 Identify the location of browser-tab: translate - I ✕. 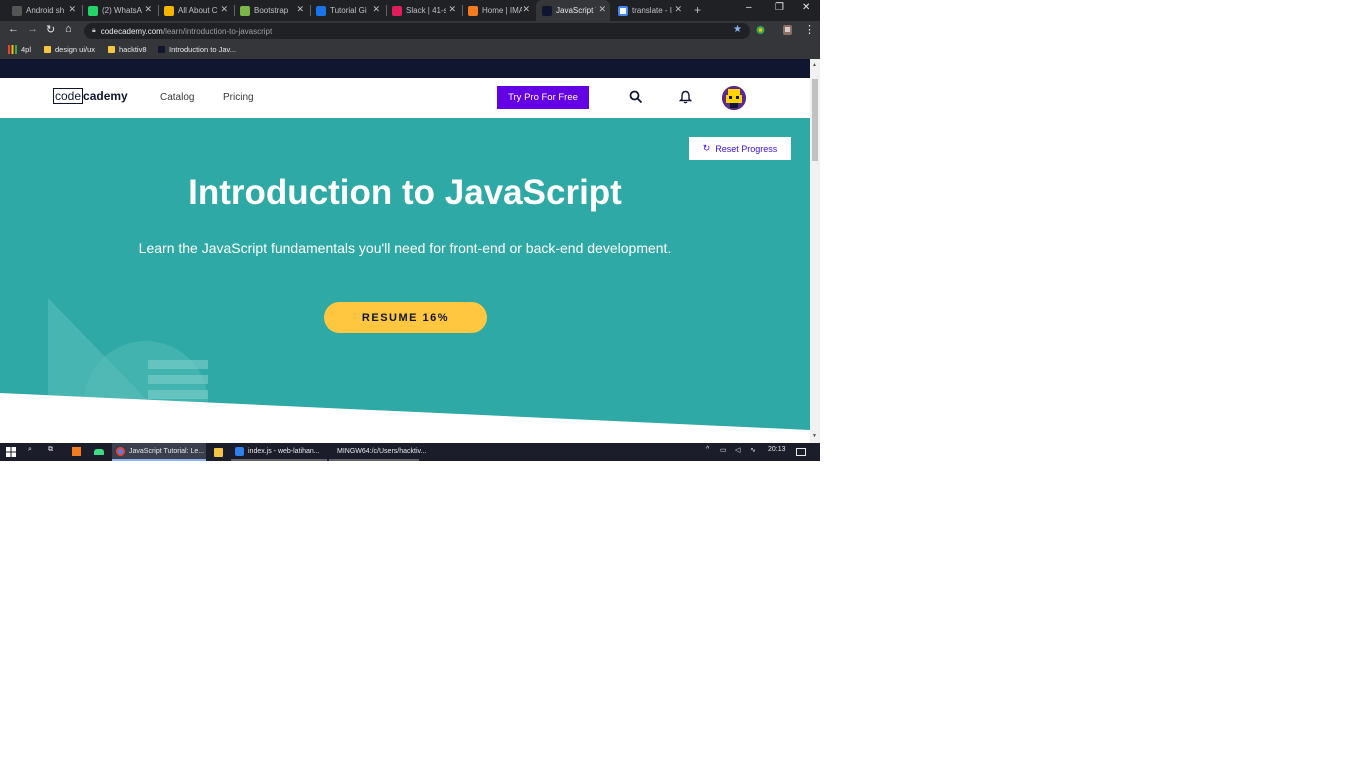
(649, 10).